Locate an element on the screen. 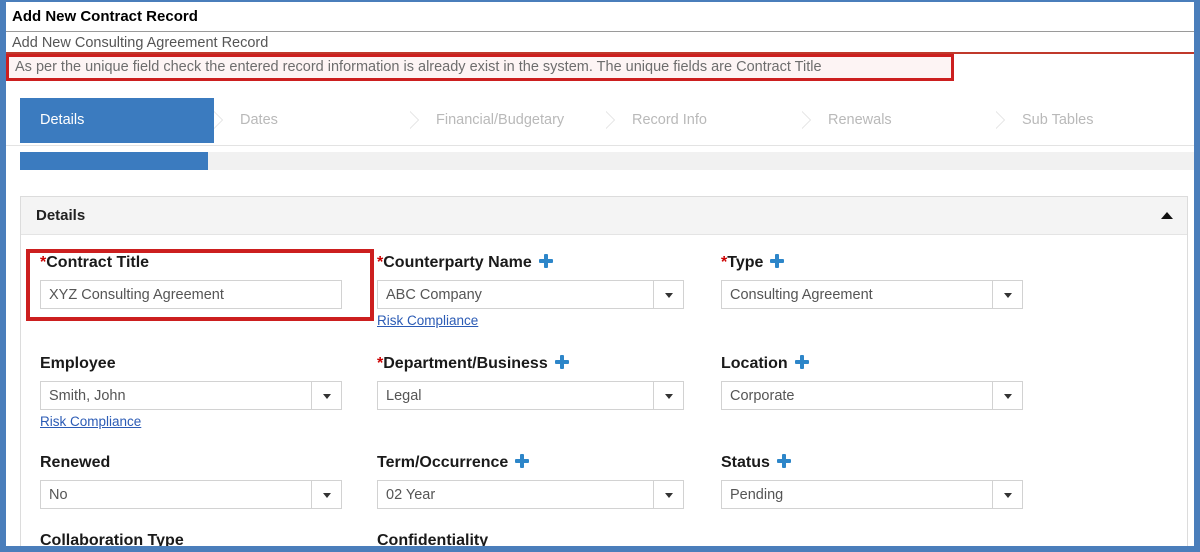 The height and width of the screenshot is (552, 1200). contract-title-label: *Contract Title is located at coordinates (95, 262).